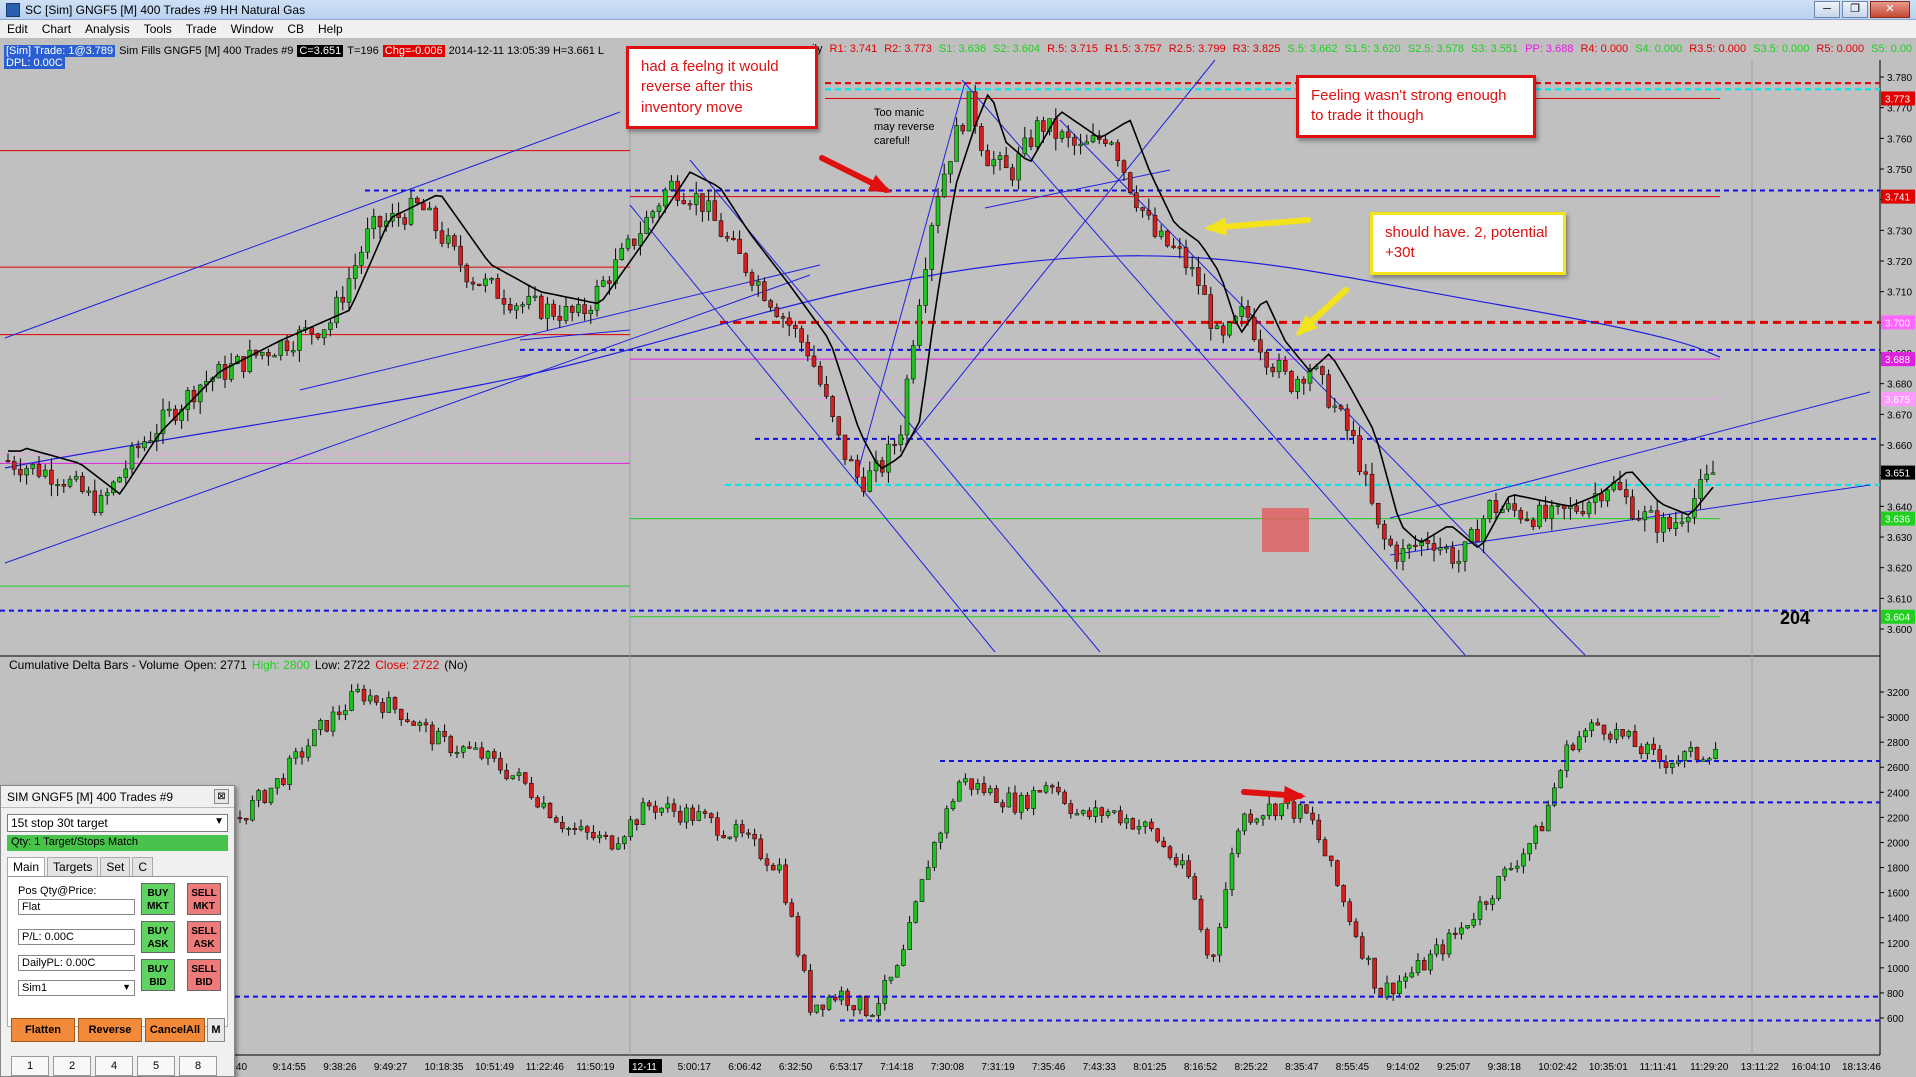 This screenshot has height=1077, width=1916. What do you see at coordinates (444, 1067) in the screenshot?
I see `time-tick-label: 10:18:35` at bounding box center [444, 1067].